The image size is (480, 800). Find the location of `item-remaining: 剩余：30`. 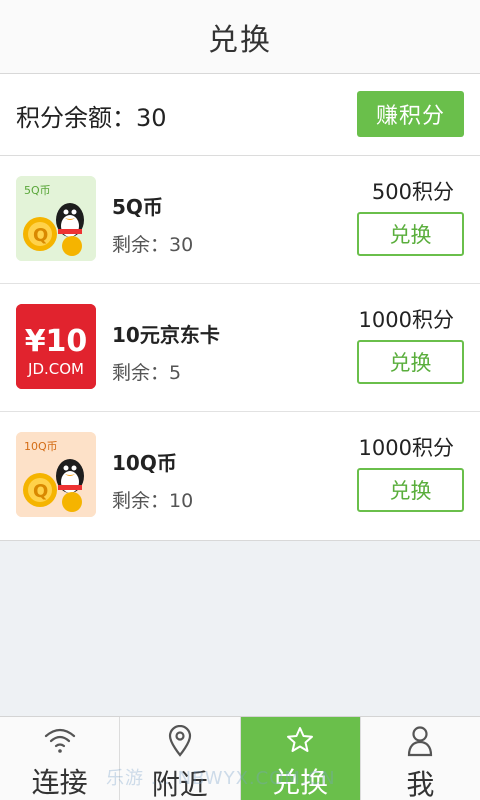

item-remaining: 剩余：30 is located at coordinates (153, 245).